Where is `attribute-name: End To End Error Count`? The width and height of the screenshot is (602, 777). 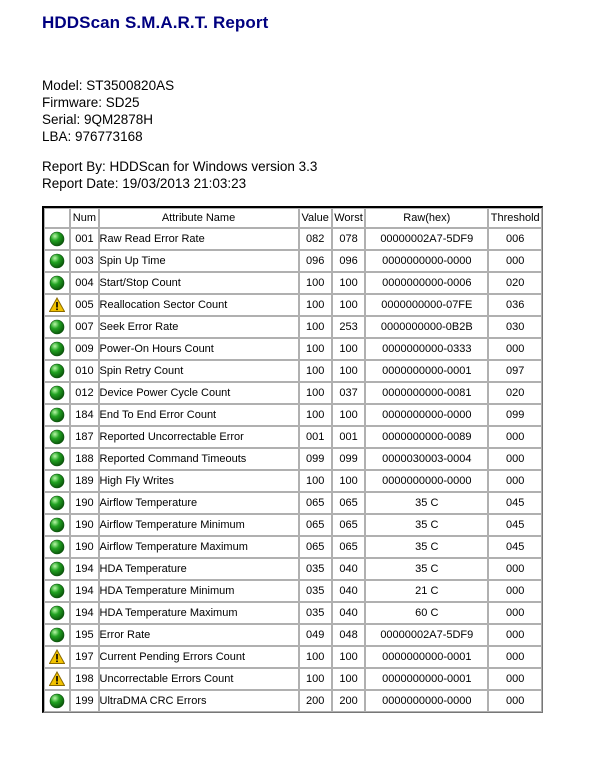
attribute-name: End To End Error Count is located at coordinates (198, 415).